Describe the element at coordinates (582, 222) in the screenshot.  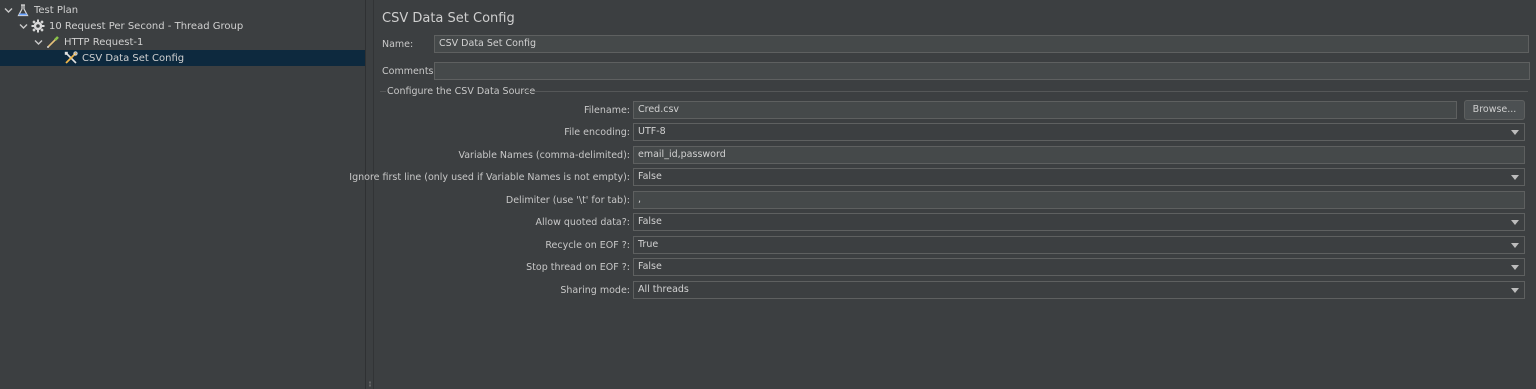
I see `quoted-data-label: Allow quoted data?:` at that location.